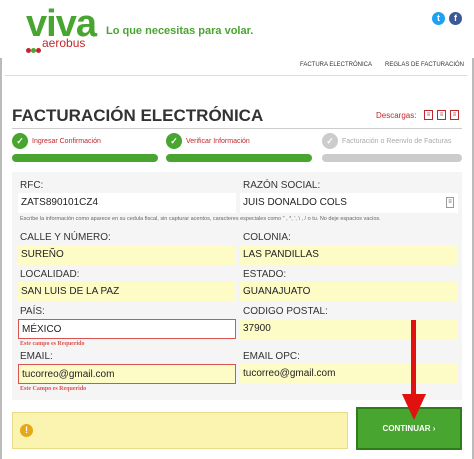 The width and height of the screenshot is (474, 459). What do you see at coordinates (50, 274) in the screenshot?
I see `localidad-label: LOCALIDAD:` at bounding box center [50, 274].